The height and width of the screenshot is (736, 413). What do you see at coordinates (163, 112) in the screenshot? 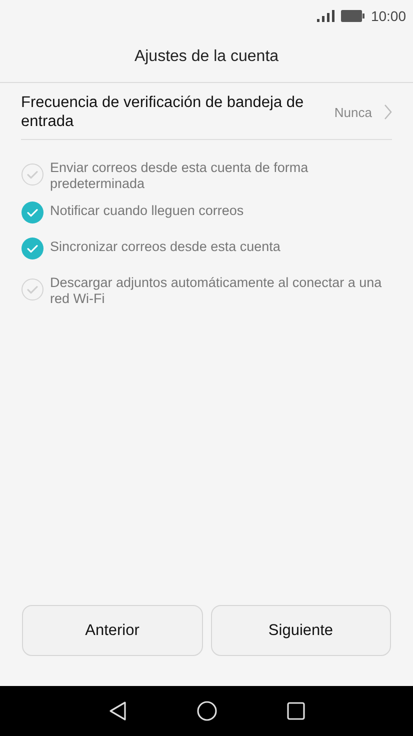
I see `setting-label: Frecuencia de verificación de bandeja de entrada` at bounding box center [163, 112].